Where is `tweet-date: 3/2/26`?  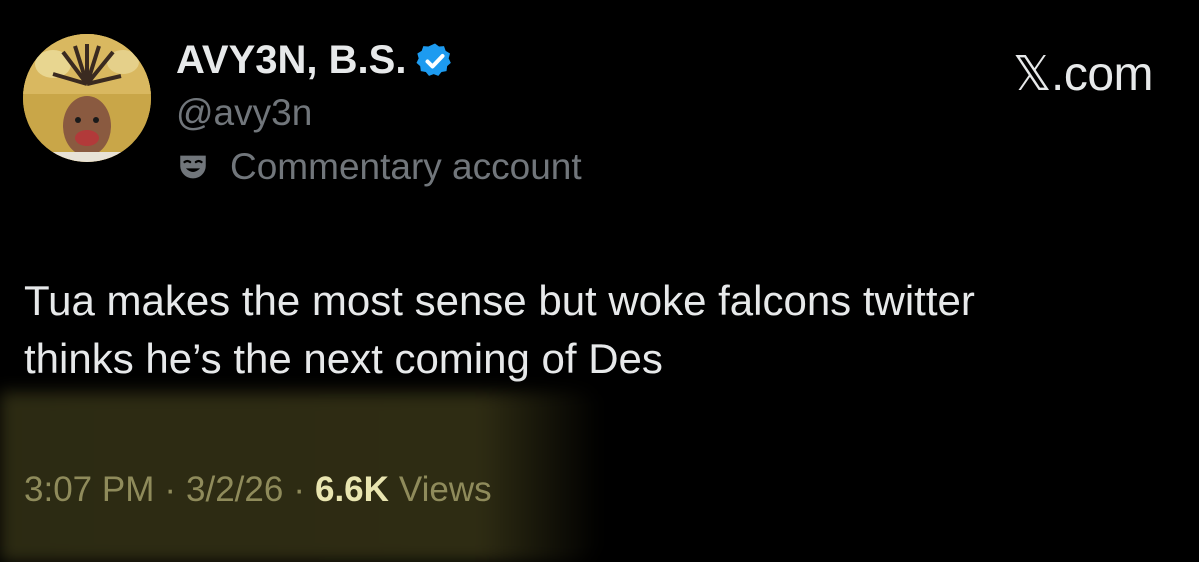 tweet-date: 3/2/26 is located at coordinates (234, 490).